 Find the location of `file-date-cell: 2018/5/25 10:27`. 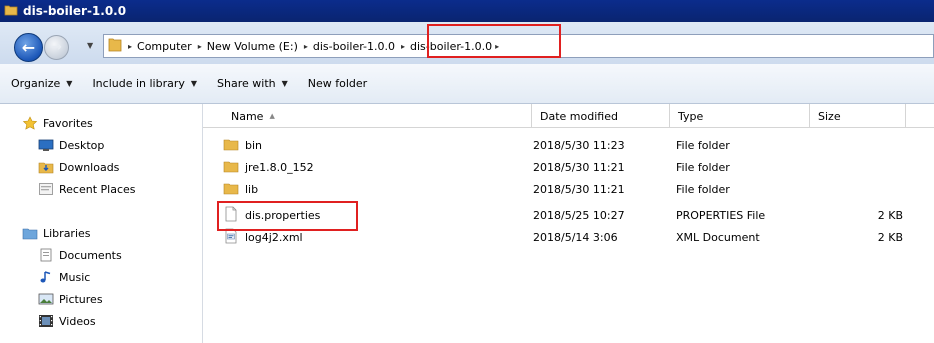

file-date-cell: 2018/5/25 10:27 is located at coordinates (579, 215).